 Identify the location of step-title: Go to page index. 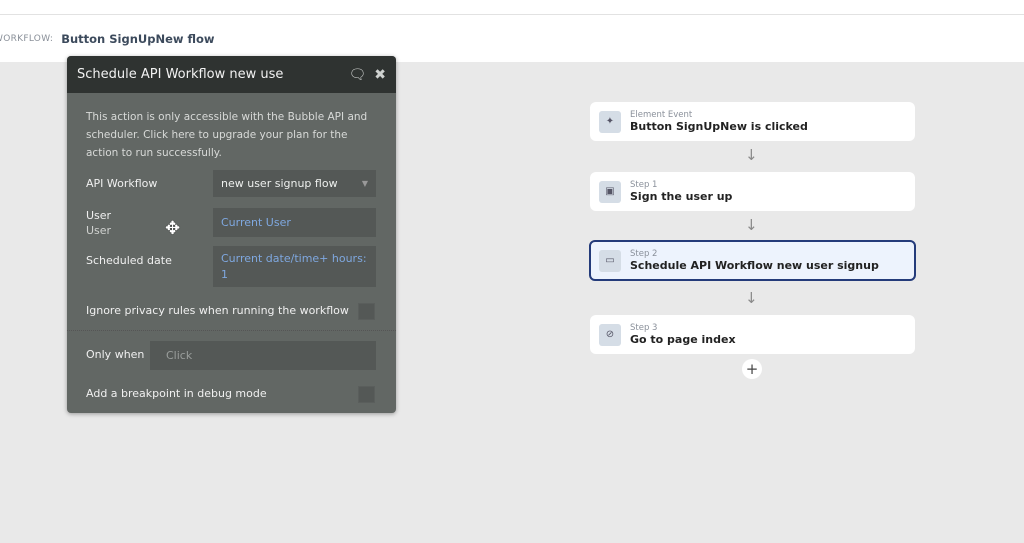
(683, 339).